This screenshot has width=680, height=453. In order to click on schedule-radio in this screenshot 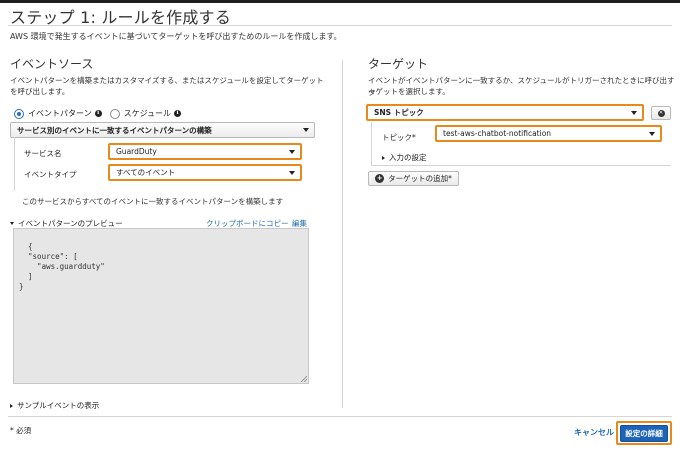, I will do `click(114, 113)`.